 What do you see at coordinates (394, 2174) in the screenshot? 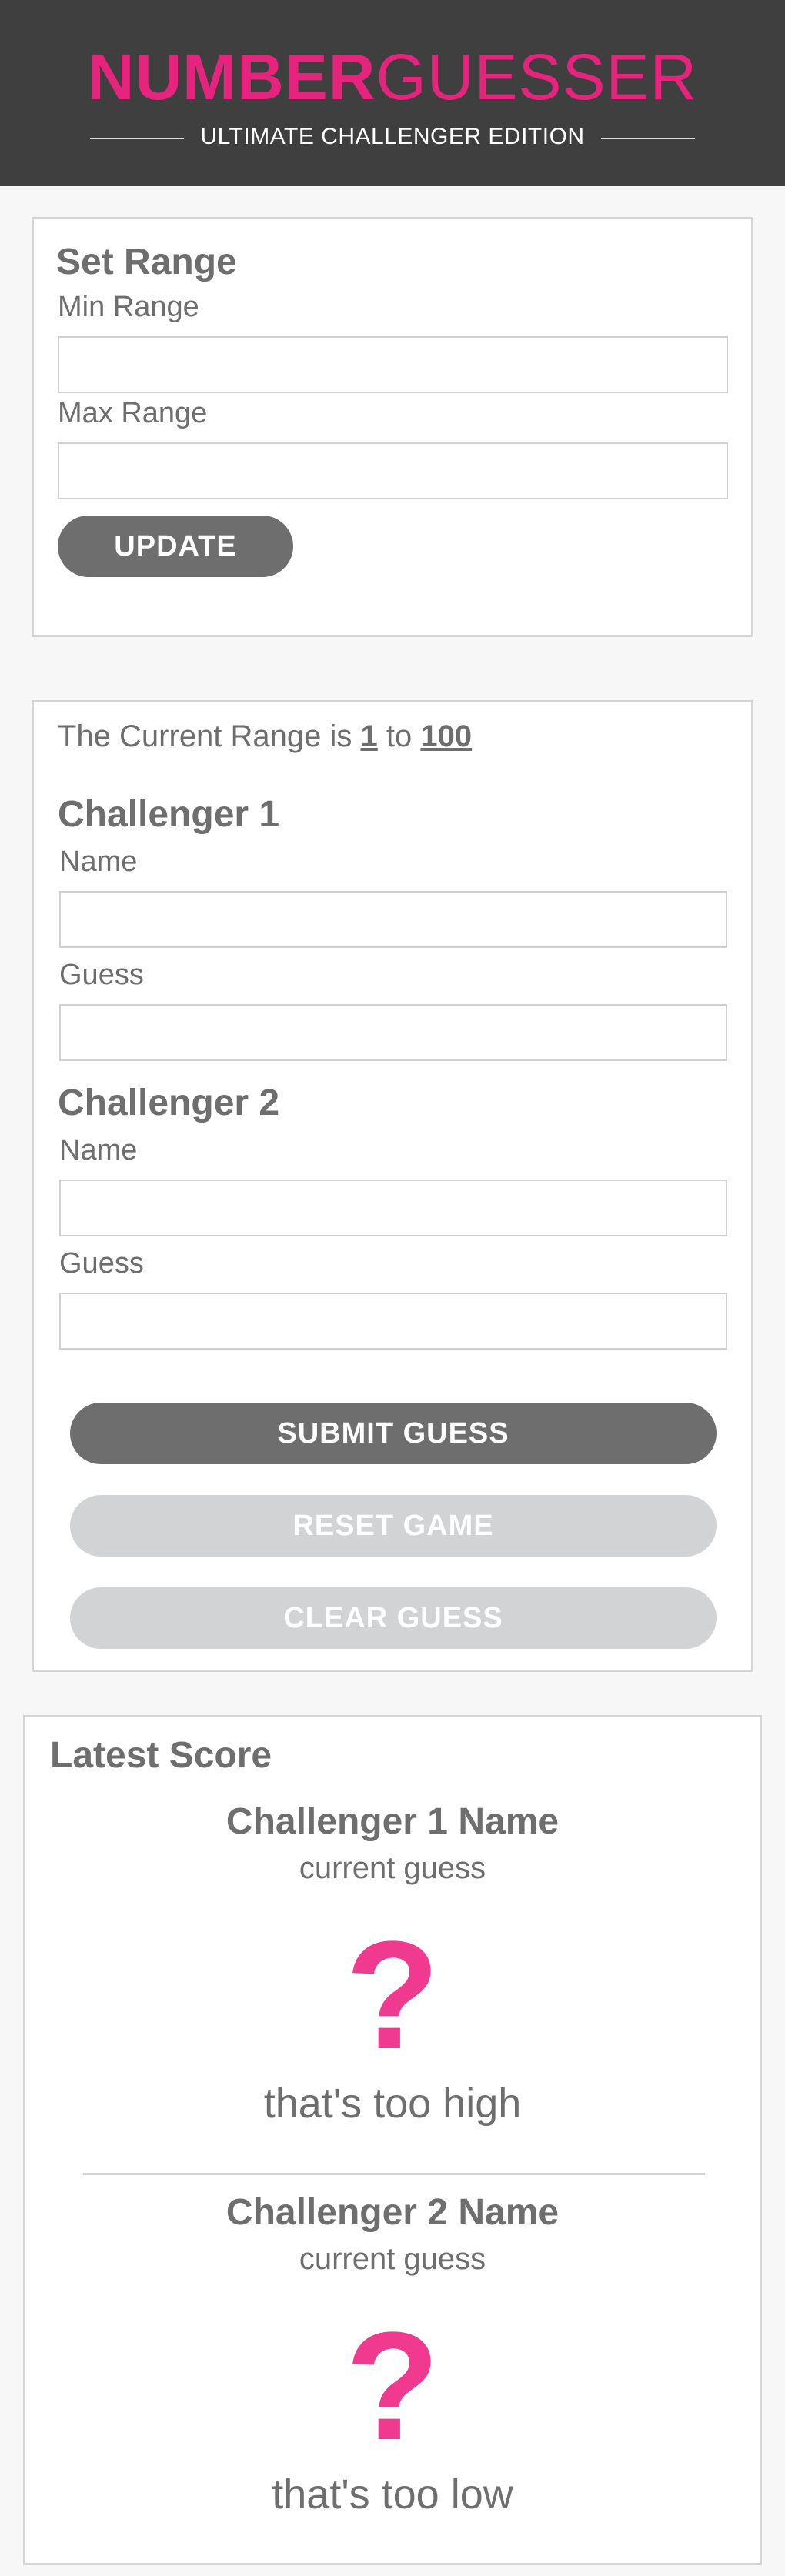
I see `score-divider` at bounding box center [394, 2174].